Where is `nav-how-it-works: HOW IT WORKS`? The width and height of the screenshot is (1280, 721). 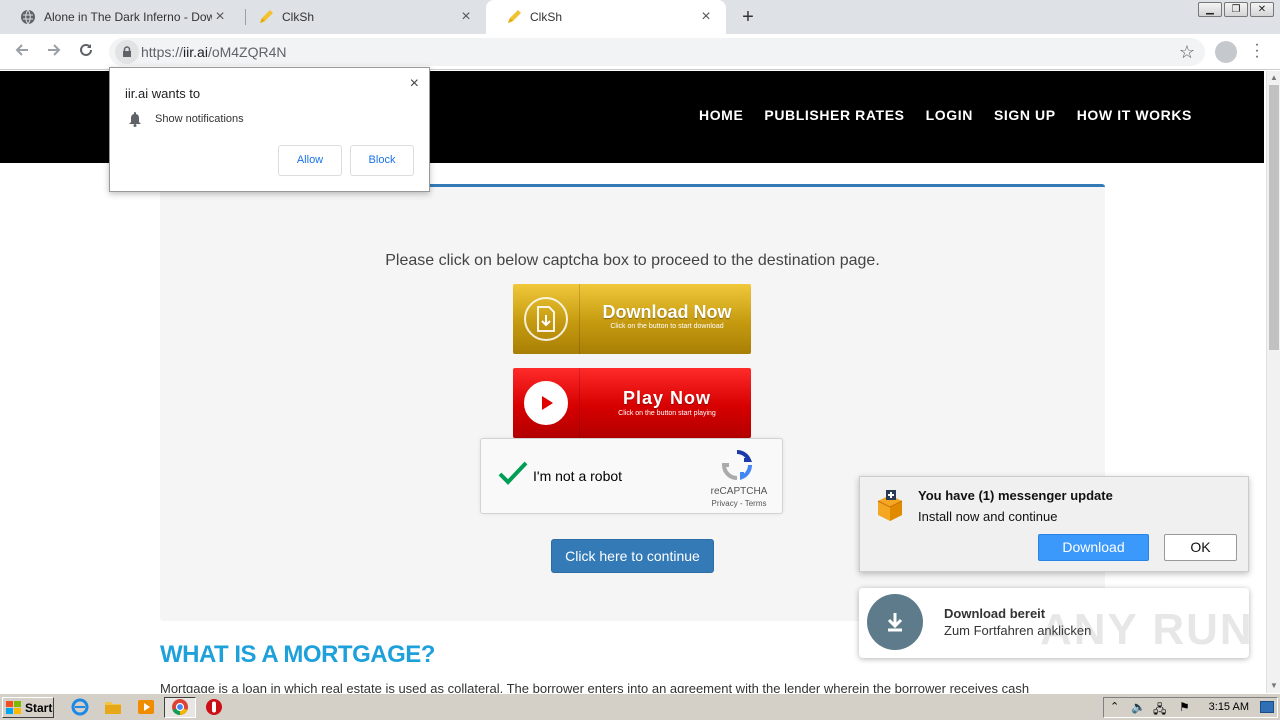 nav-how-it-works: HOW IT WORKS is located at coordinates (1134, 115).